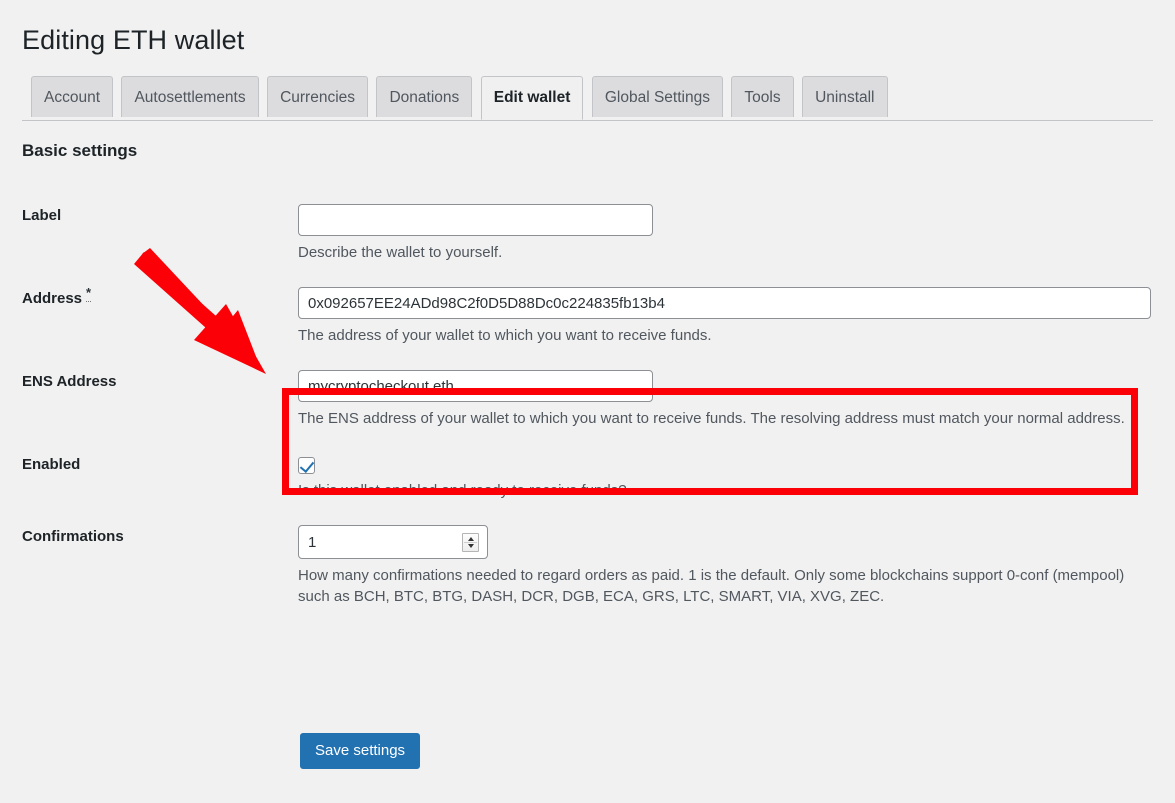  Describe the element at coordinates (845, 96) in the screenshot. I see `tab-uninstall: Uninstall` at that location.